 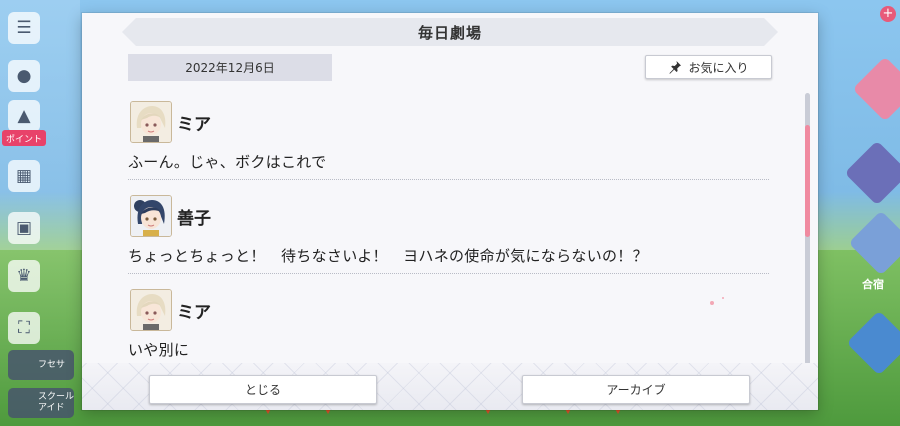 What do you see at coordinates (227, 162) in the screenshot?
I see `message-text: ふーん。じゃ、ボクはこれで` at bounding box center [227, 162].